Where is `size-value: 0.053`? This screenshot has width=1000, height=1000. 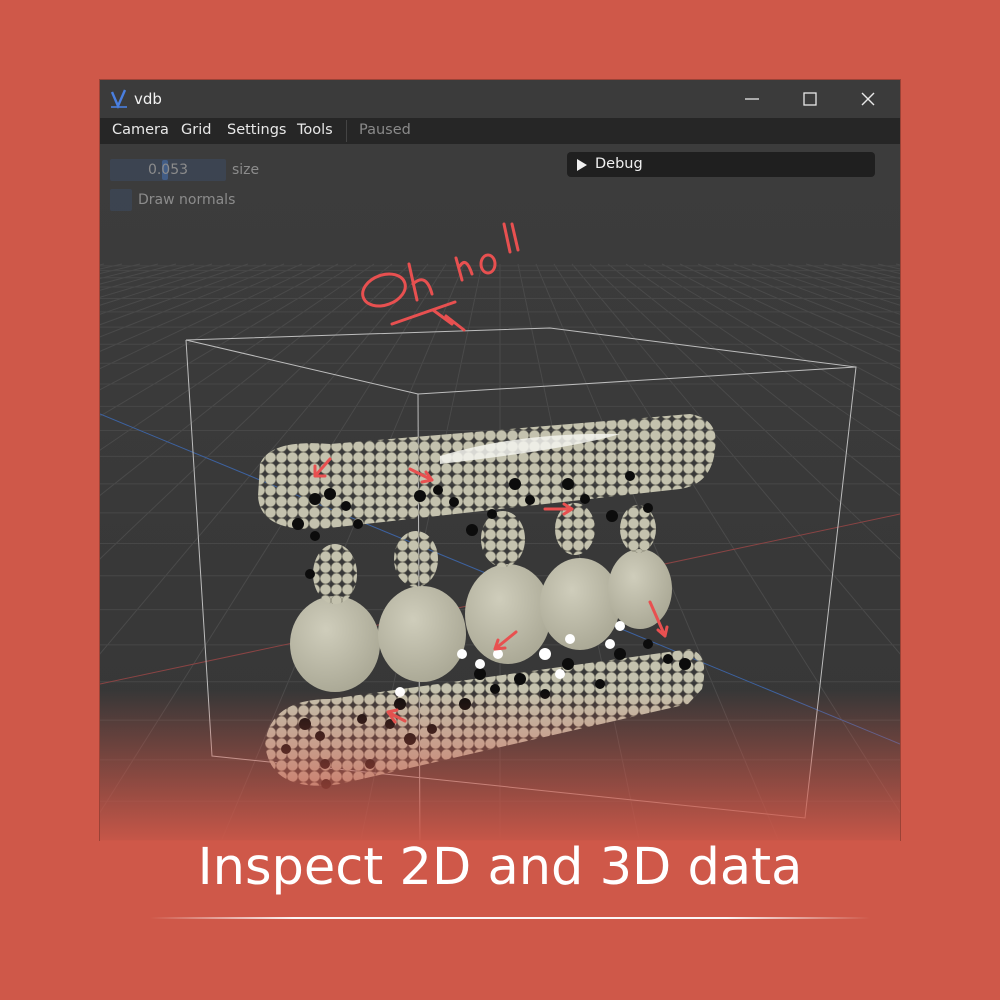
size-value: 0.053 is located at coordinates (168, 170).